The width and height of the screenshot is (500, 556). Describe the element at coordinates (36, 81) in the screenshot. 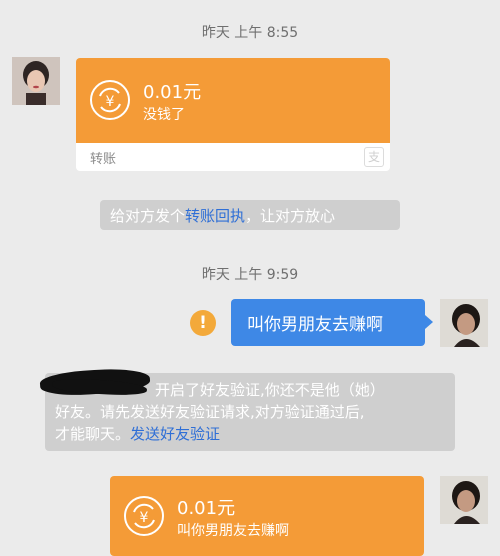

I see `contact-avatar` at that location.